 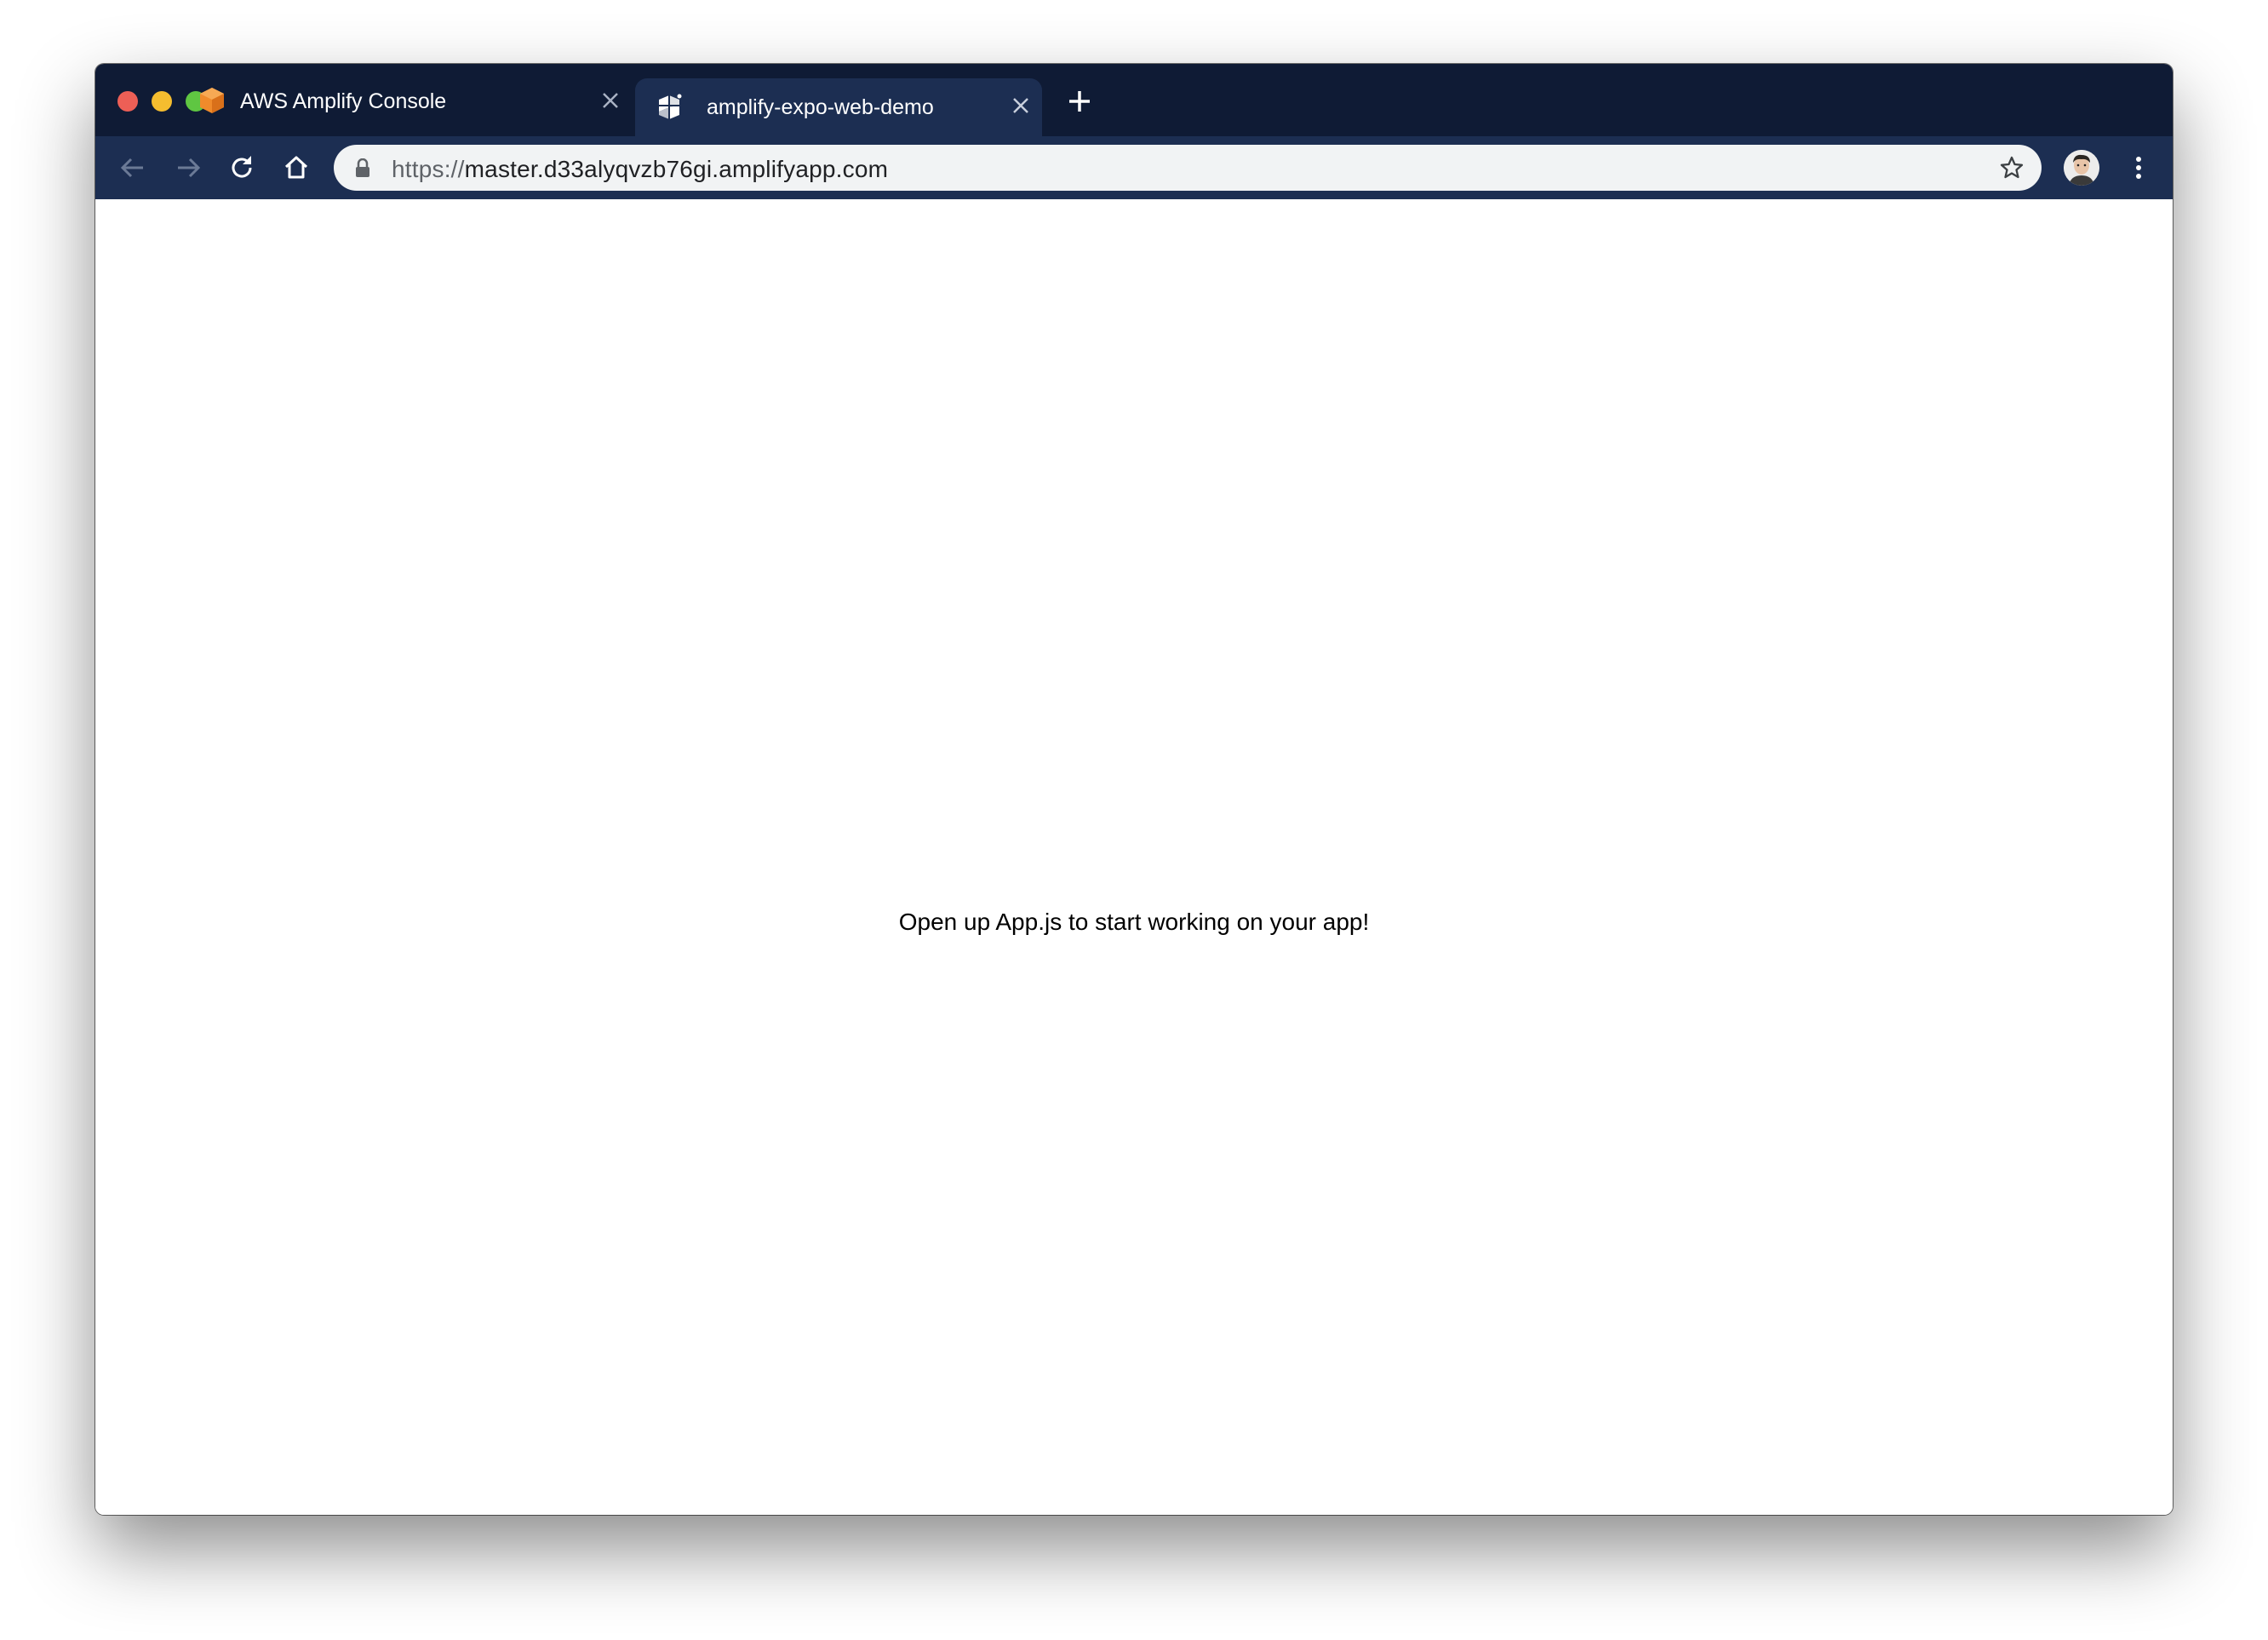 I want to click on tab-amplify-expo-web-demo: amplify-expo-web-demo, so click(x=838, y=107).